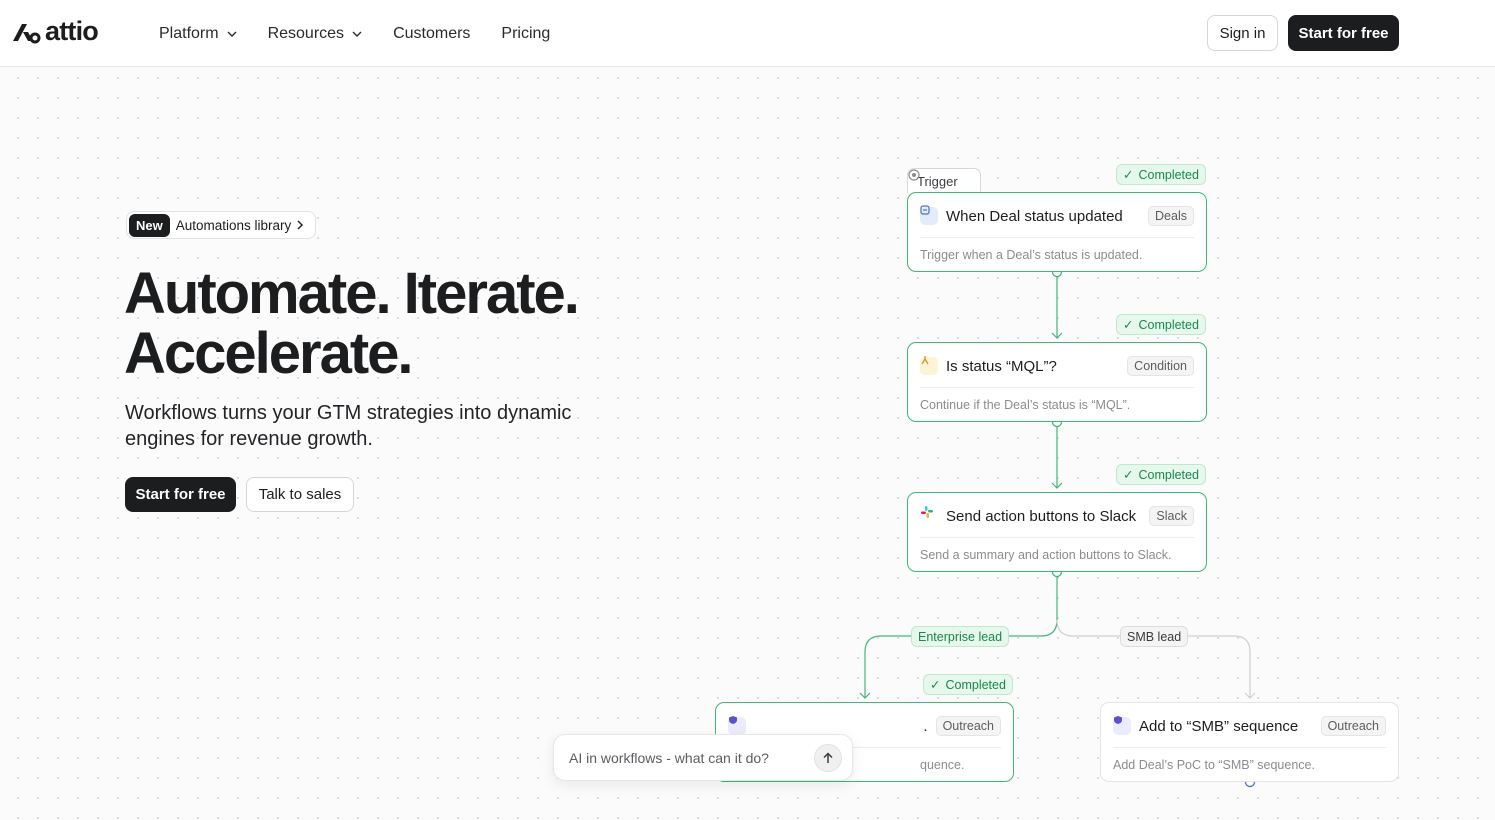  What do you see at coordinates (1171, 516) in the screenshot?
I see `node-badge: Slack` at bounding box center [1171, 516].